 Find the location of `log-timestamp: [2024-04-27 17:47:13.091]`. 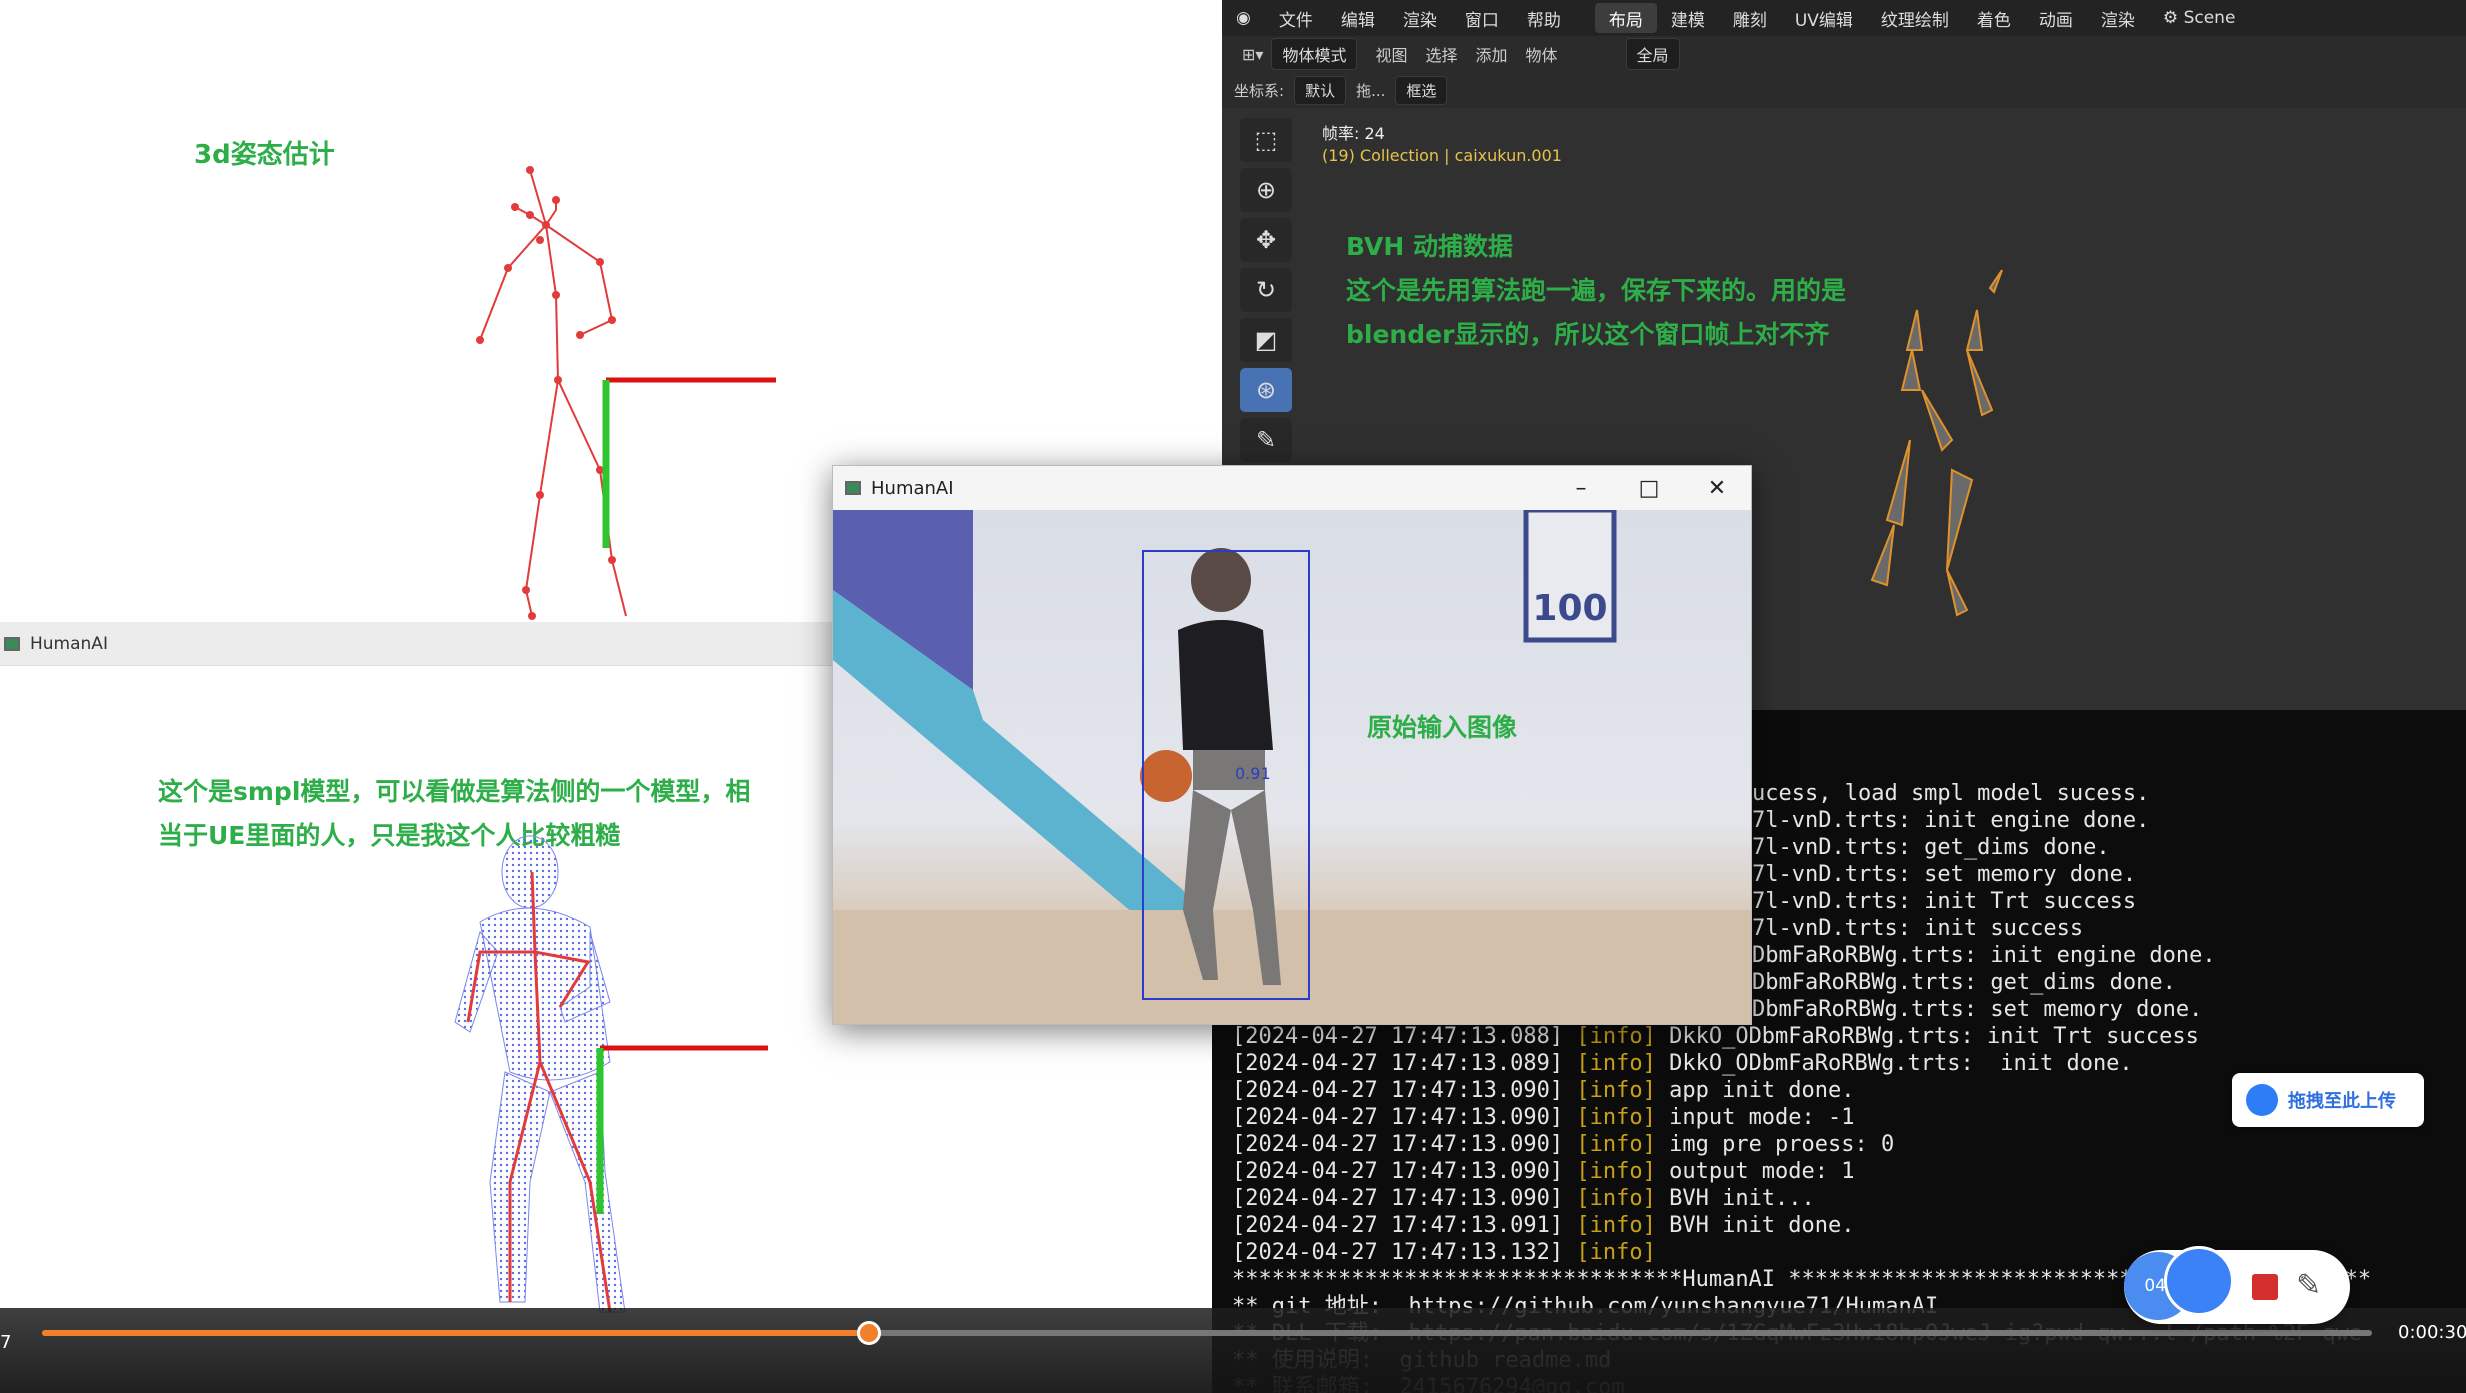

log-timestamp: [2024-04-27 17:47:13.091] is located at coordinates (1404, 1225).